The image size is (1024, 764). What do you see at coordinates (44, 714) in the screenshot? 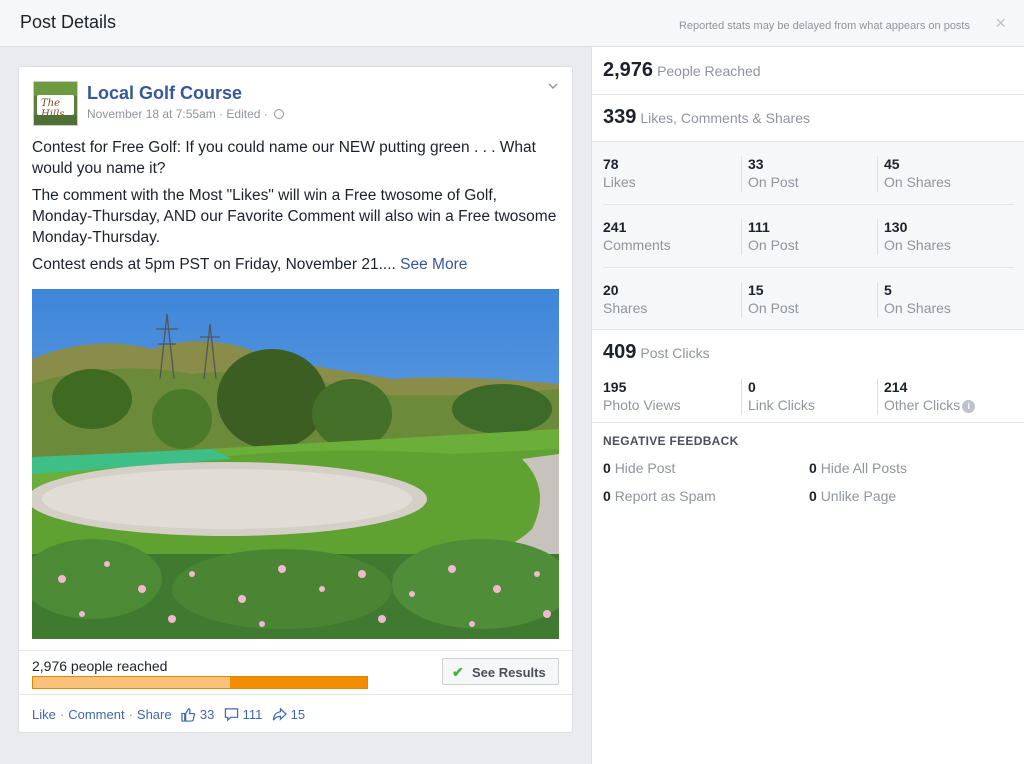
I see `like-link: Like` at bounding box center [44, 714].